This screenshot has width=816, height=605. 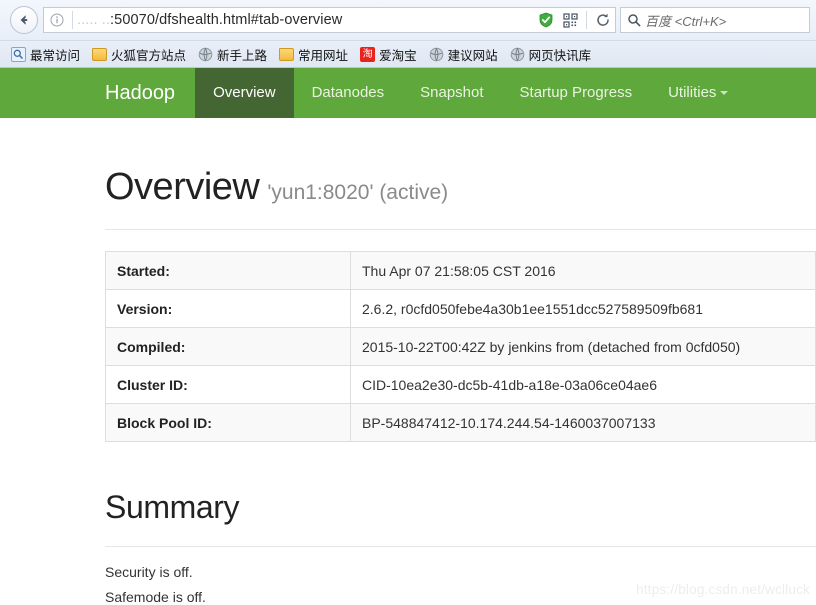 What do you see at coordinates (460, 546) in the screenshot?
I see `summary-divider` at bounding box center [460, 546].